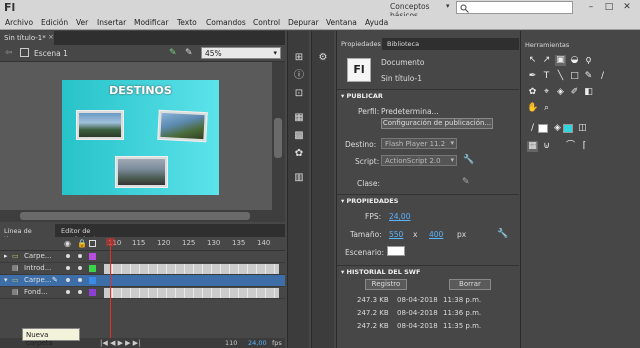 This screenshot has height=348, width=640. I want to click on maximize-button: □, so click(609, 7).